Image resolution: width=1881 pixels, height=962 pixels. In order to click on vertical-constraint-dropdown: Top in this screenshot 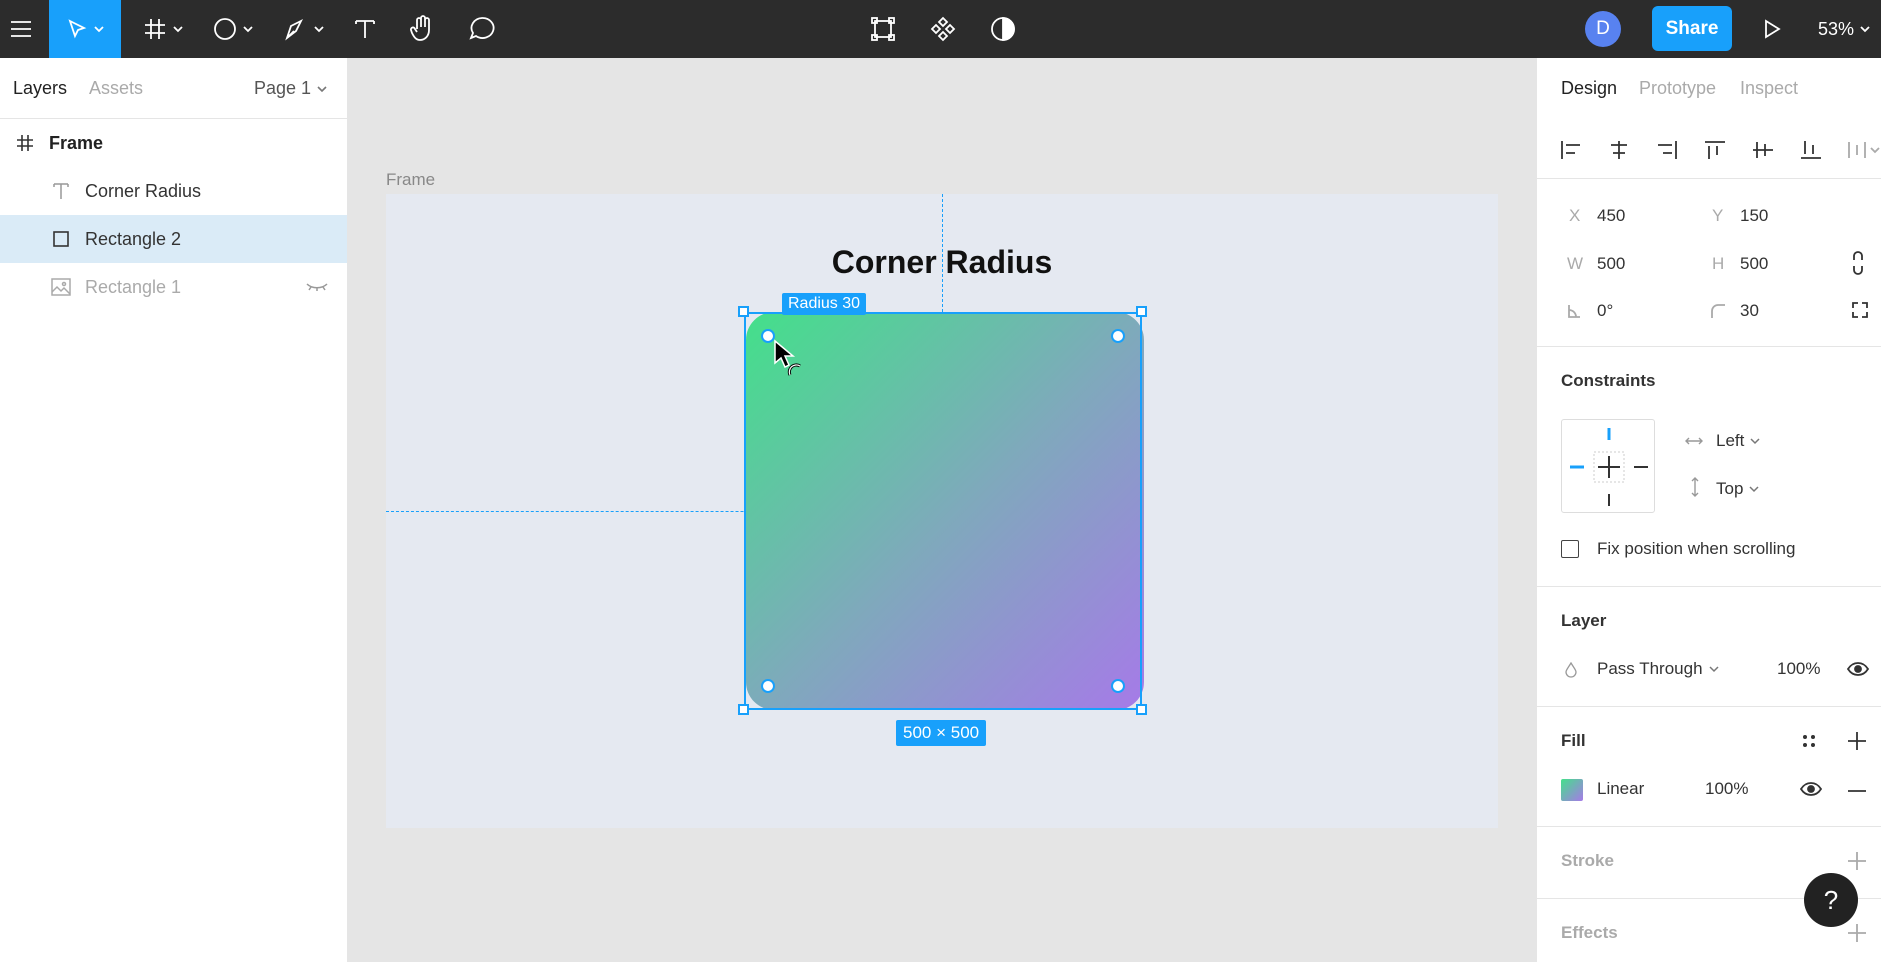, I will do `click(1737, 489)`.